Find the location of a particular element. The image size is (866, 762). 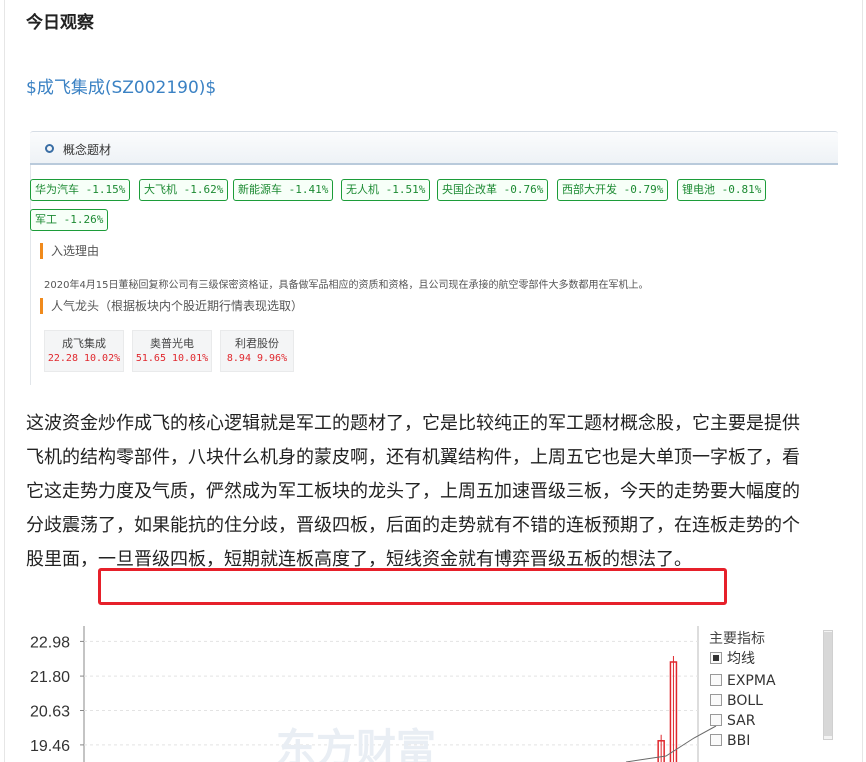

indicator-sar: SAR is located at coordinates (732, 721).